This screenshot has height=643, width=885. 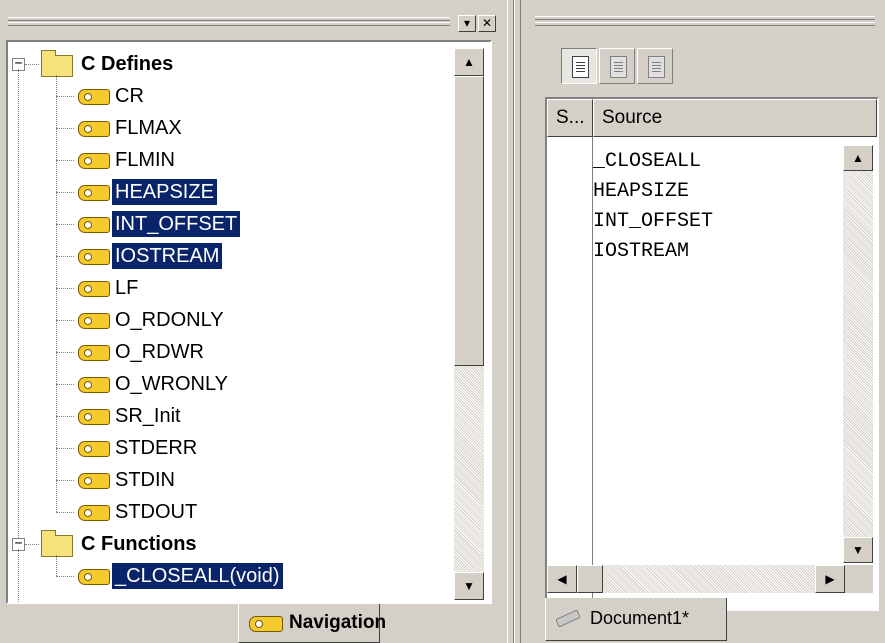 What do you see at coordinates (233, 96) in the screenshot?
I see `tree-item: CR` at bounding box center [233, 96].